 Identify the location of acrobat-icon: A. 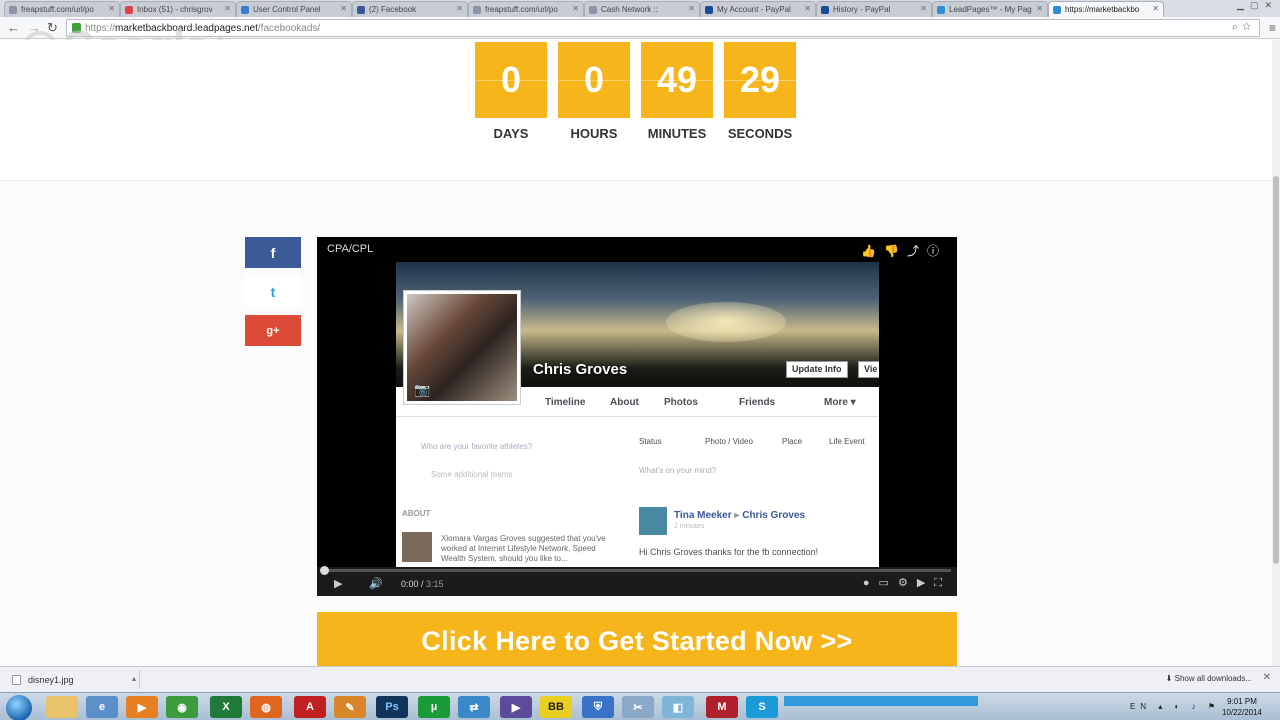
(310, 707).